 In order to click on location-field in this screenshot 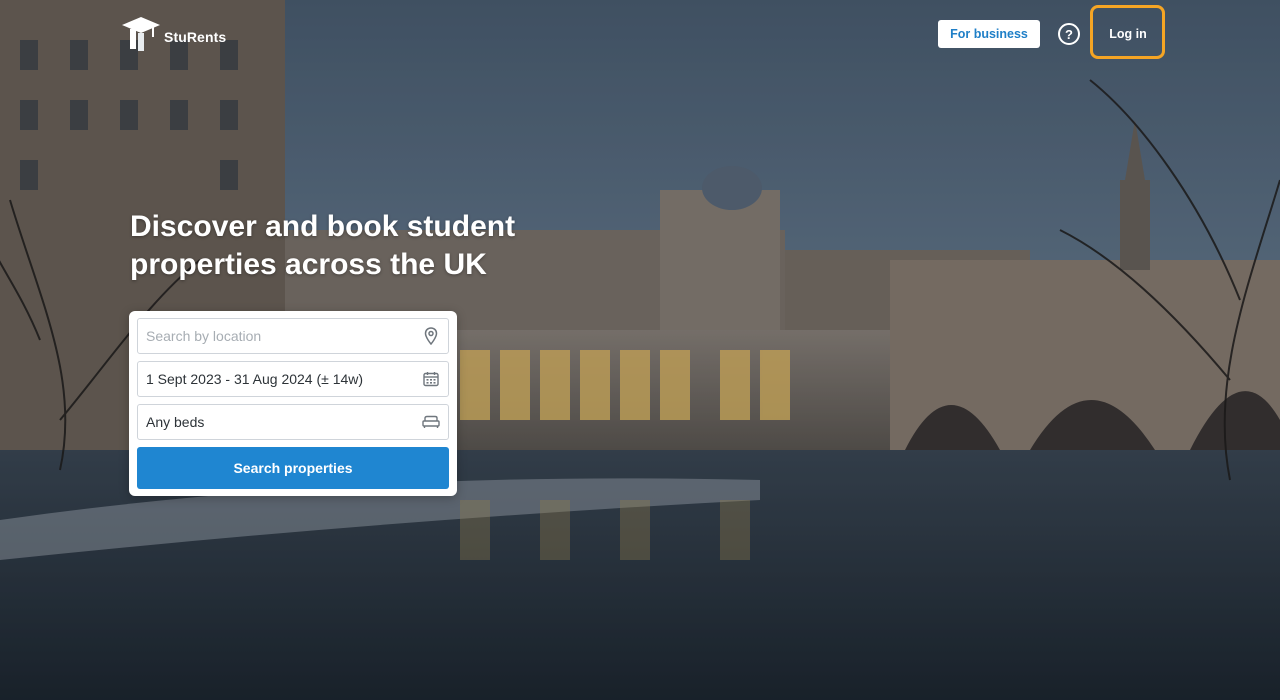, I will do `click(293, 336)`.